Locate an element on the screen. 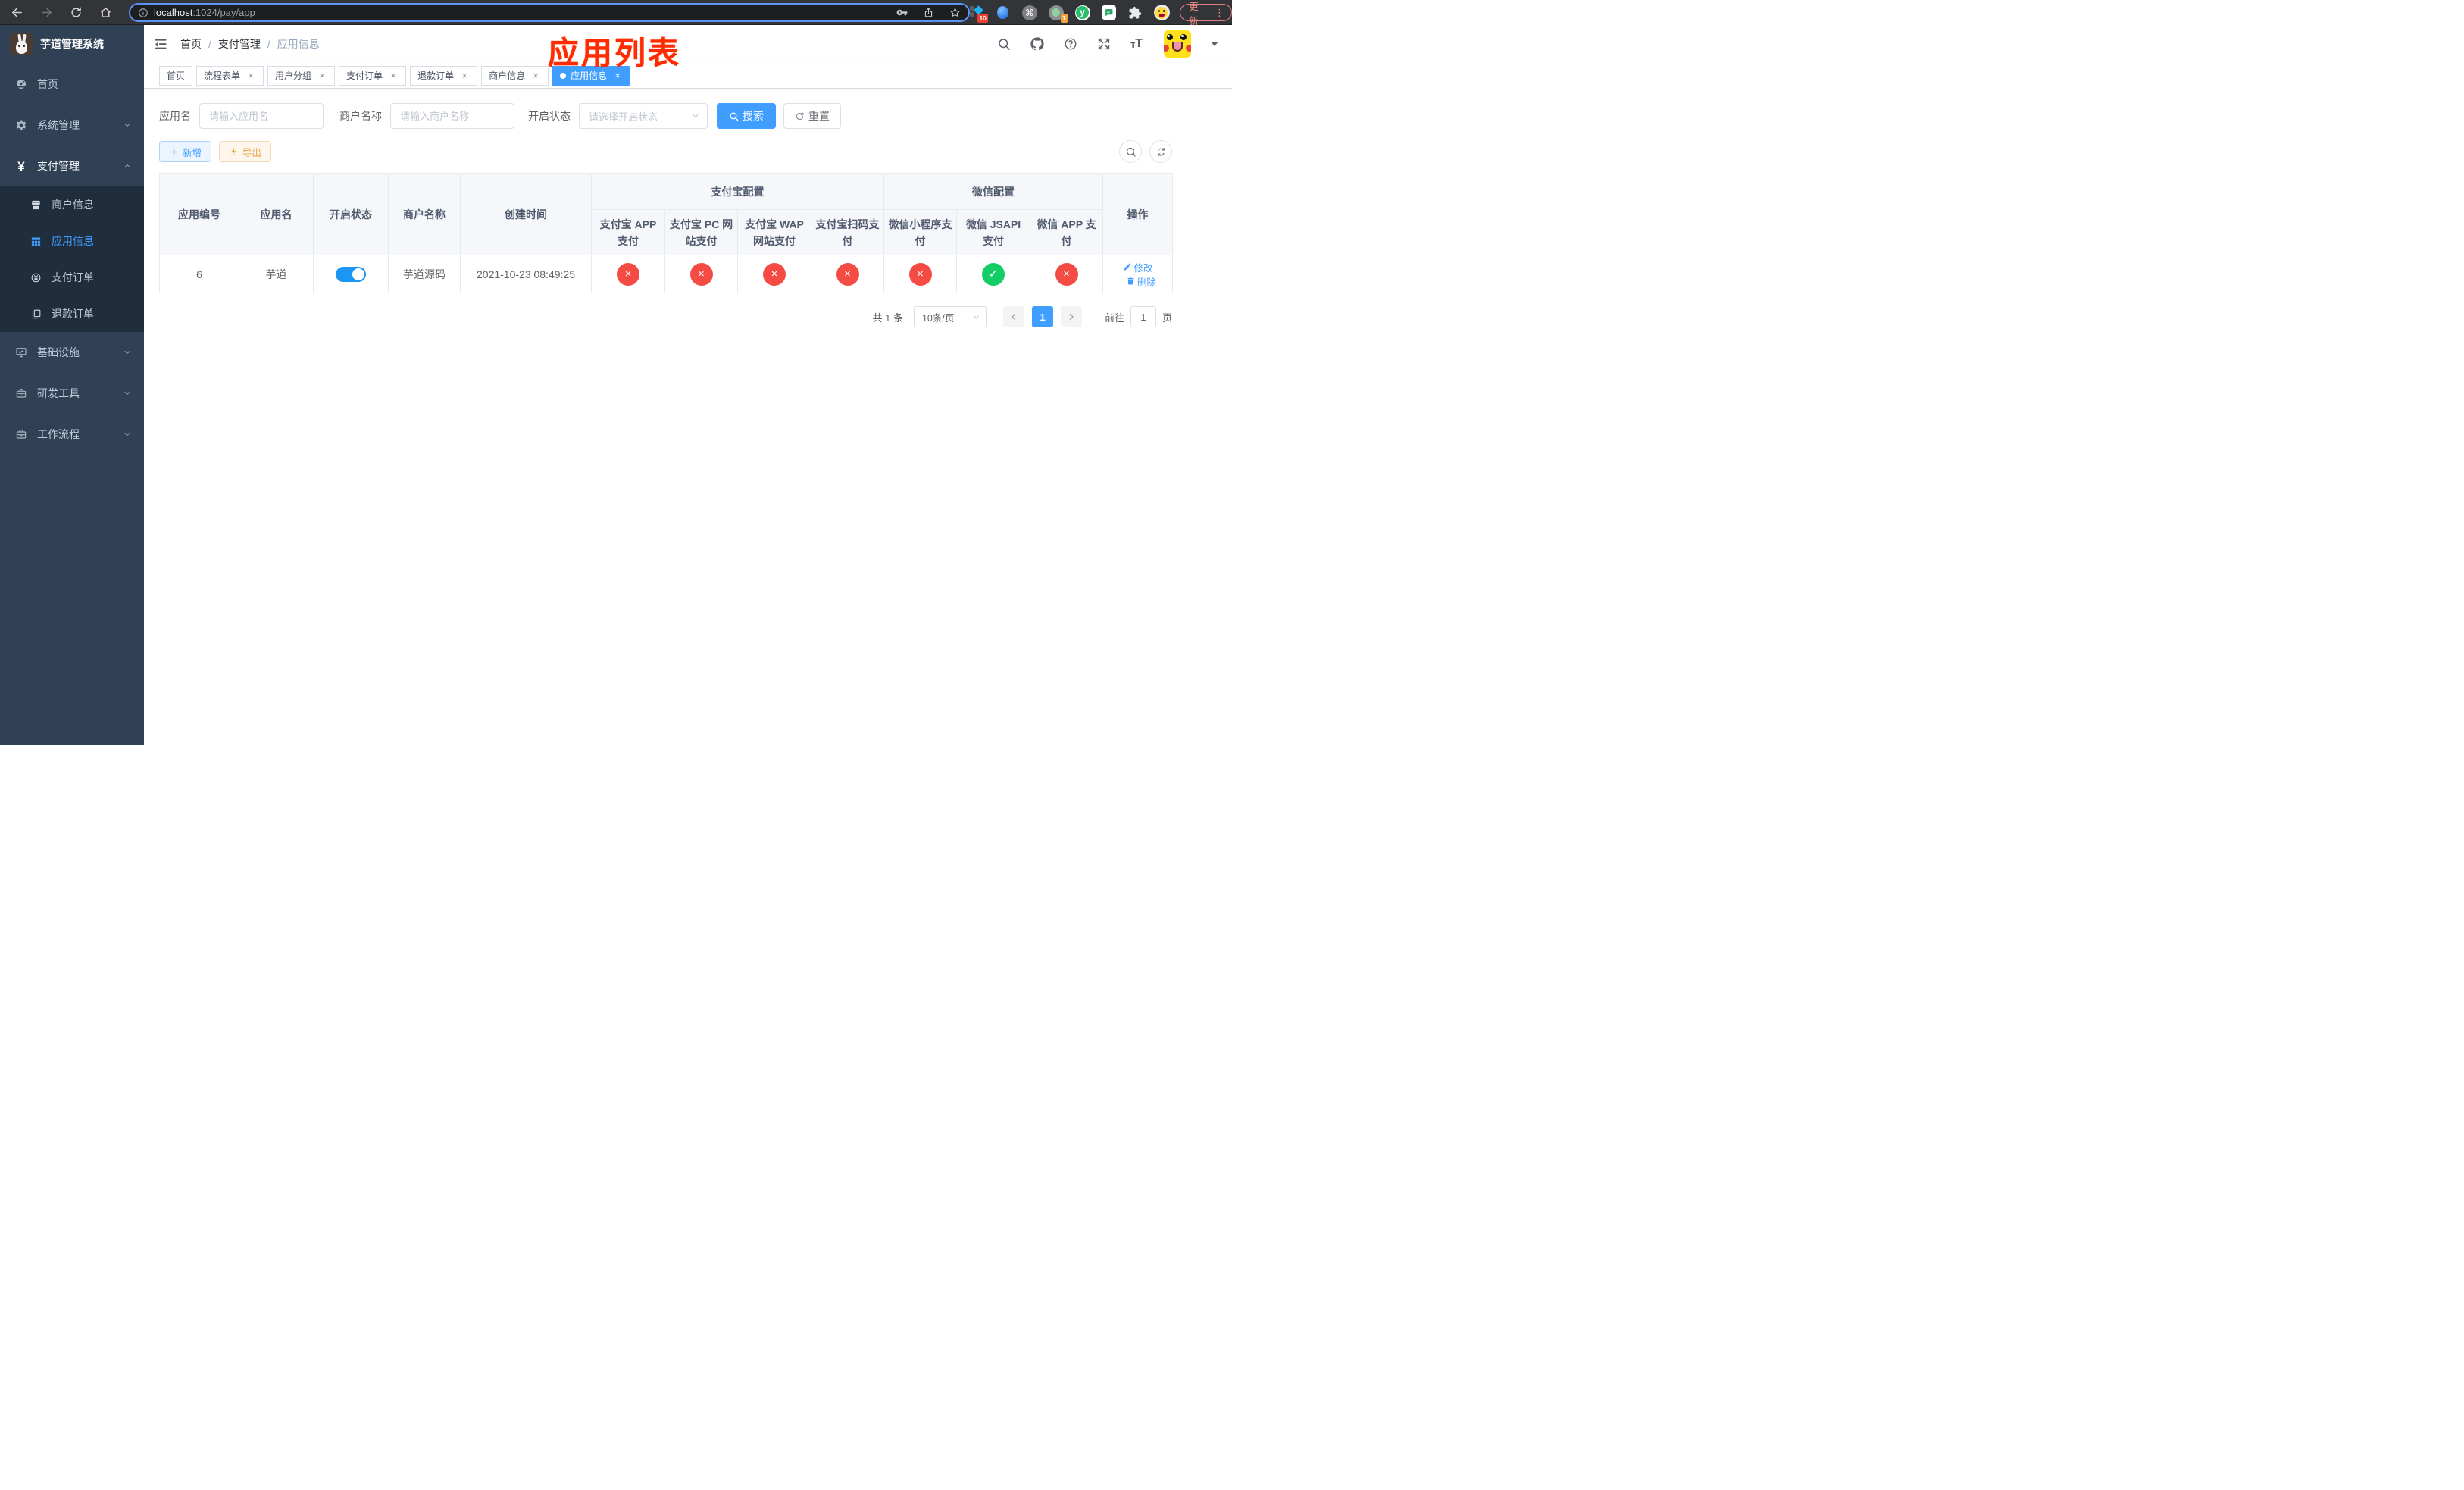  search-icon is located at coordinates (1004, 44).